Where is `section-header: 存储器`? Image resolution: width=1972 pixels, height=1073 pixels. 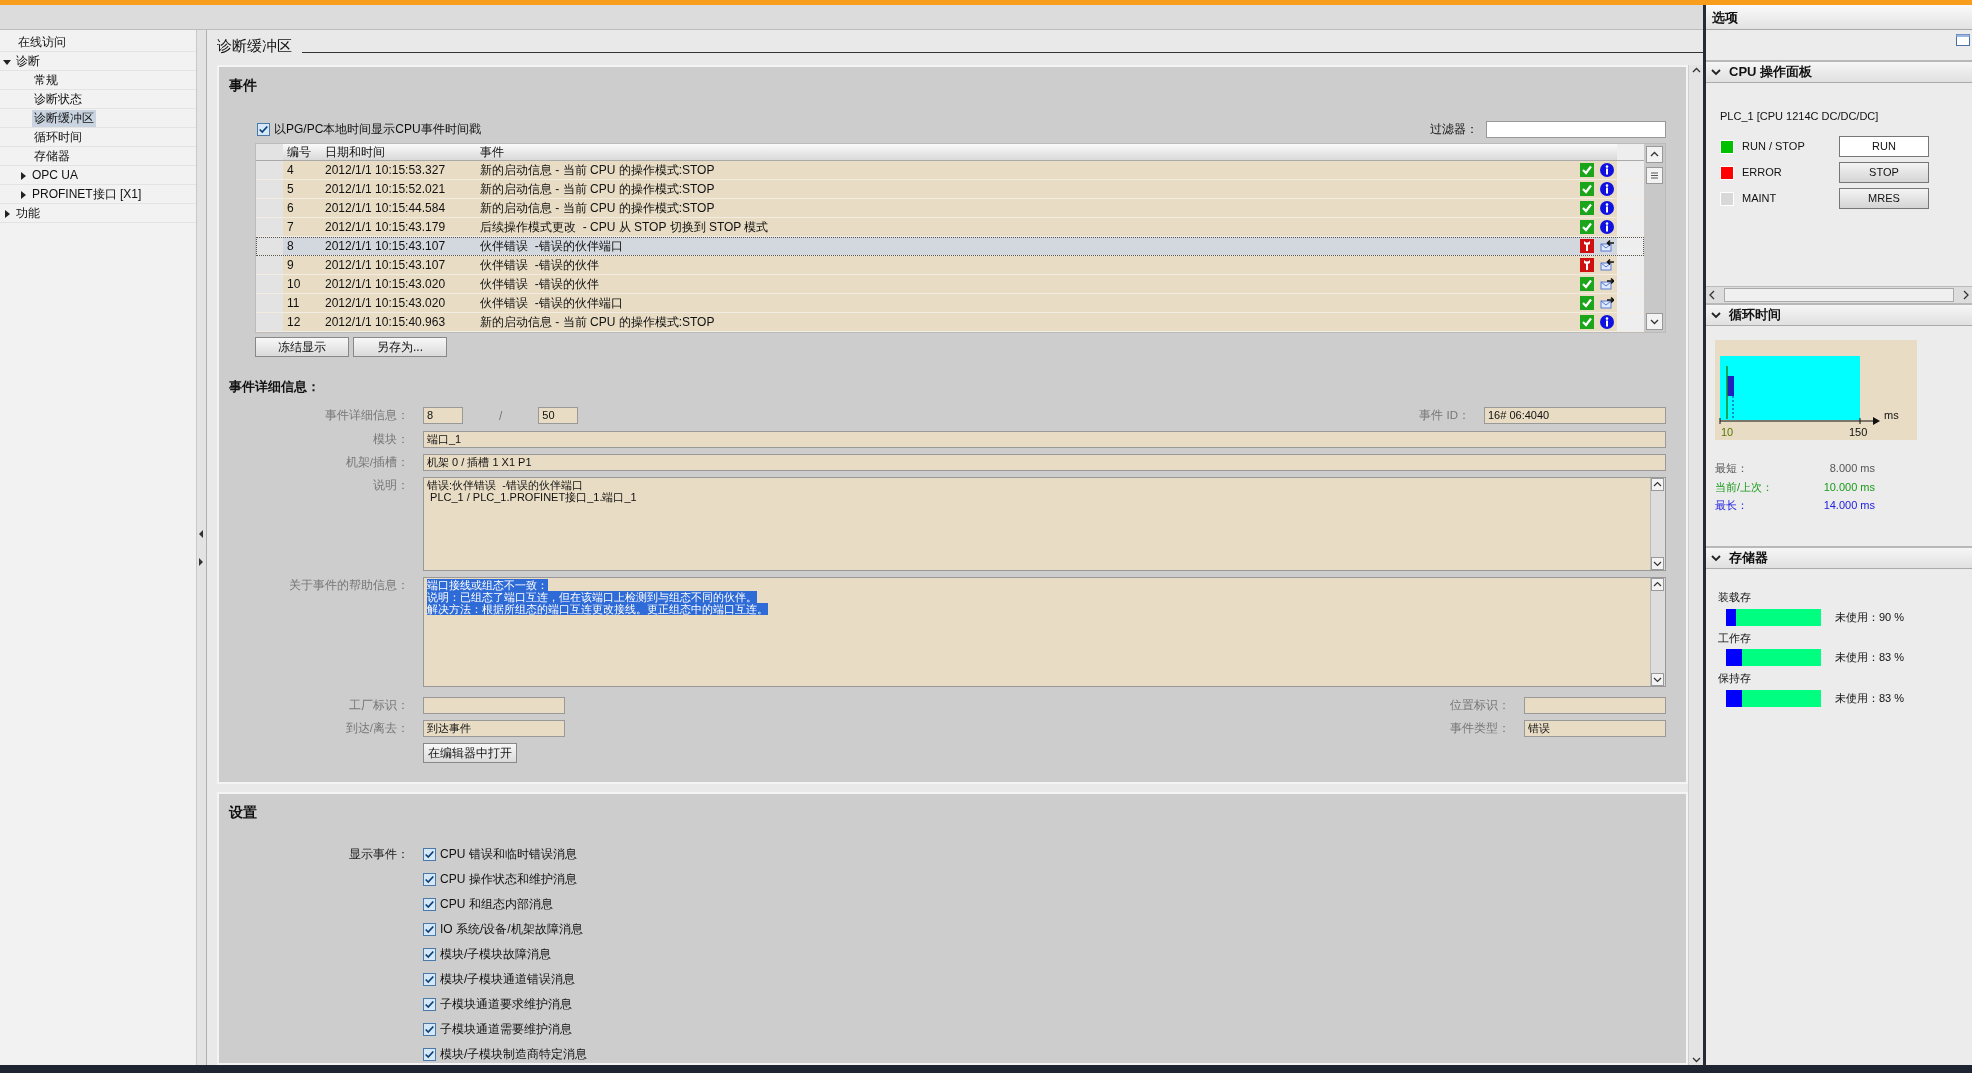
section-header: 存储器 is located at coordinates (1839, 557).